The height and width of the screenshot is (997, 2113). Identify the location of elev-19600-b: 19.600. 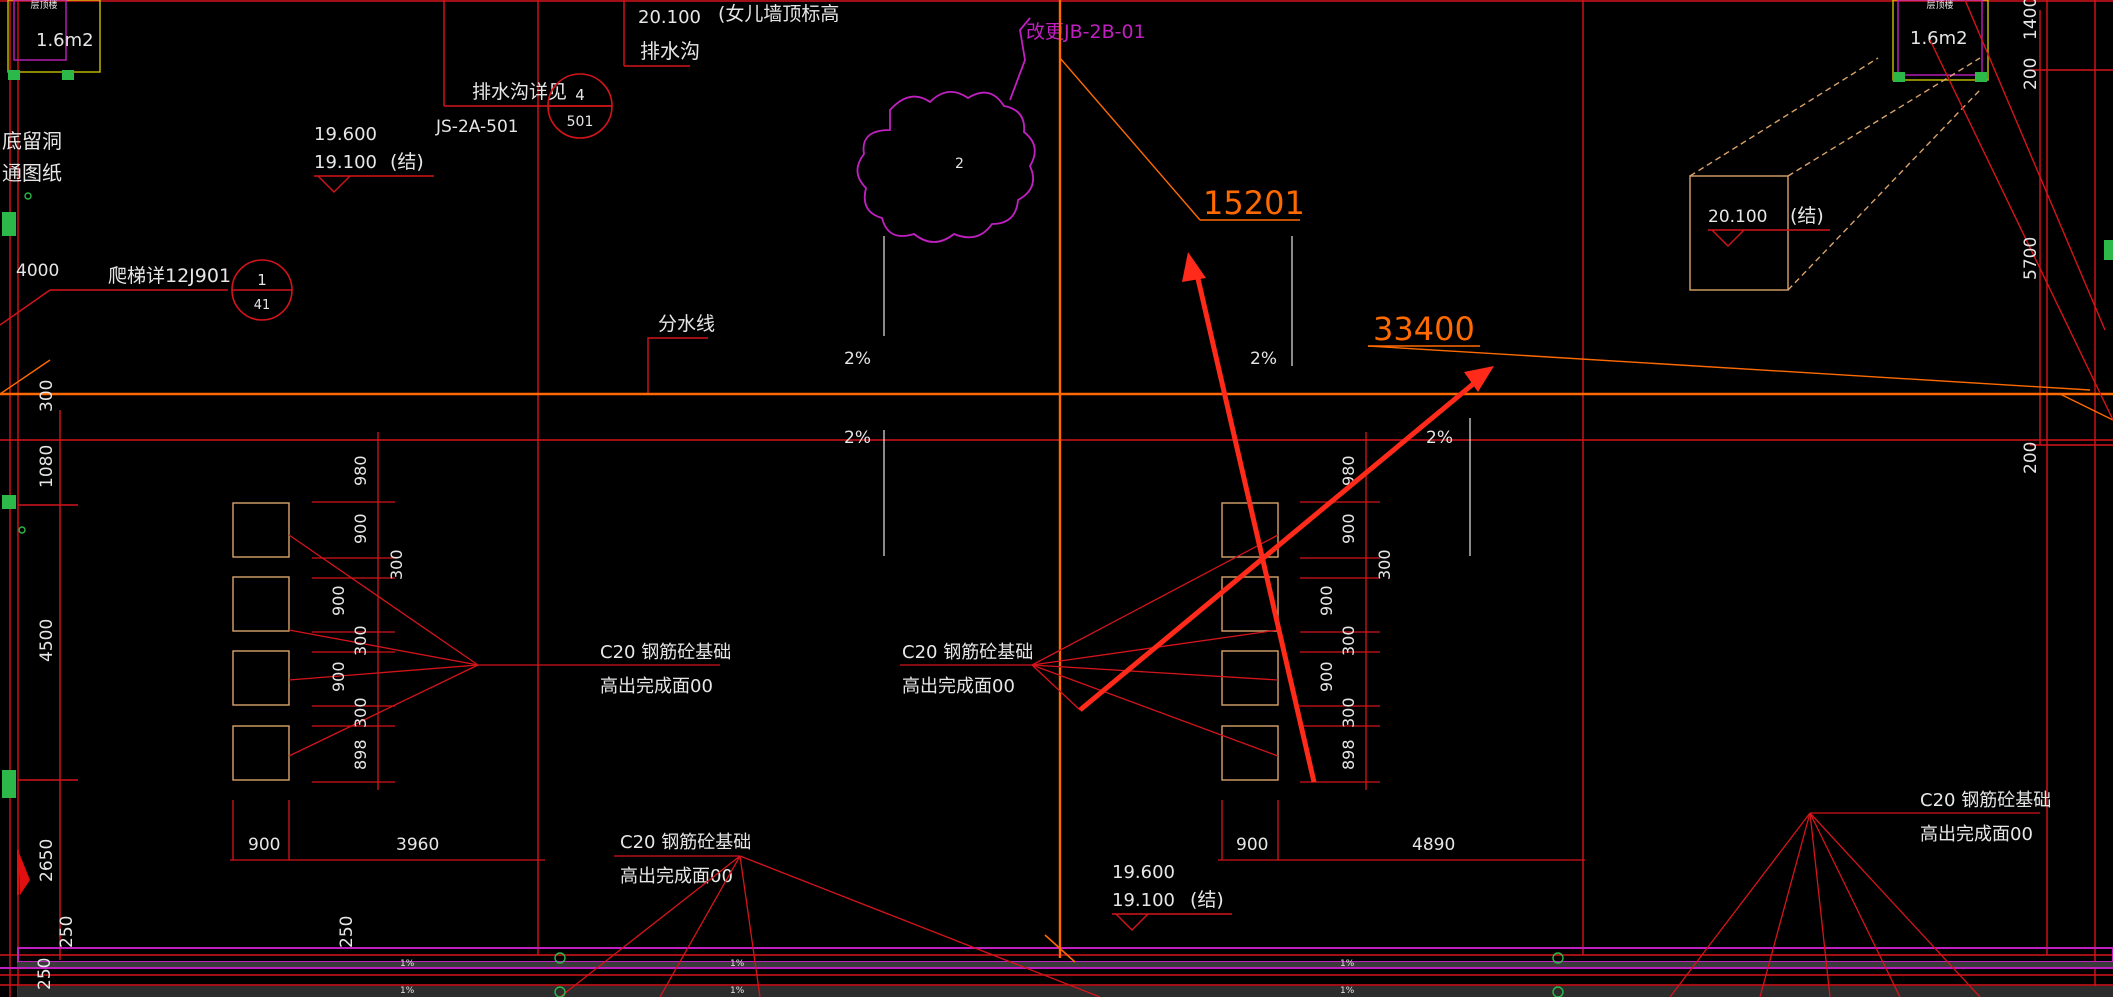
(1143, 872).